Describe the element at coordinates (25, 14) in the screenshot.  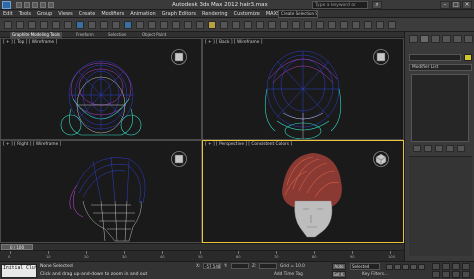
I see `menu-item-tools: Tools` at that location.